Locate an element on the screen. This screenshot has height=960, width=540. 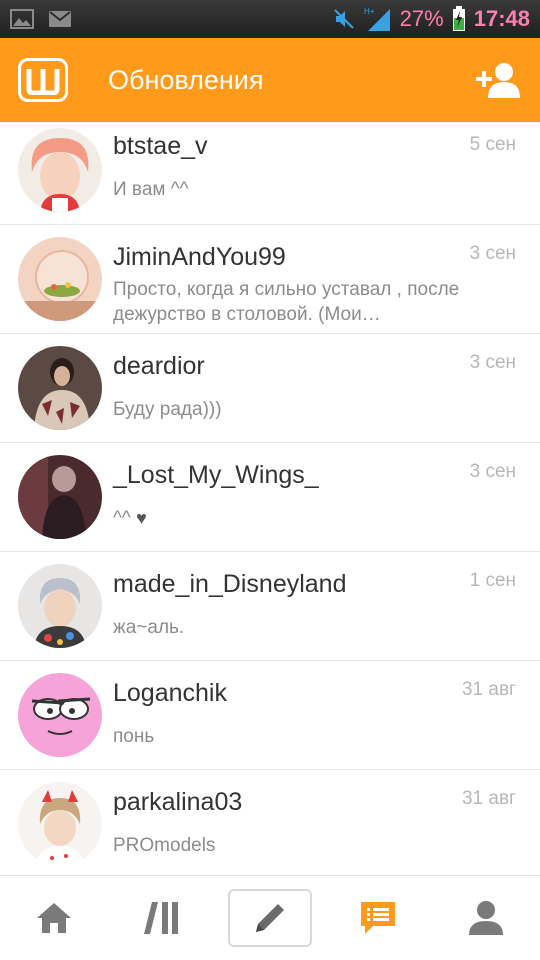
compose-icon is located at coordinates (270, 918).